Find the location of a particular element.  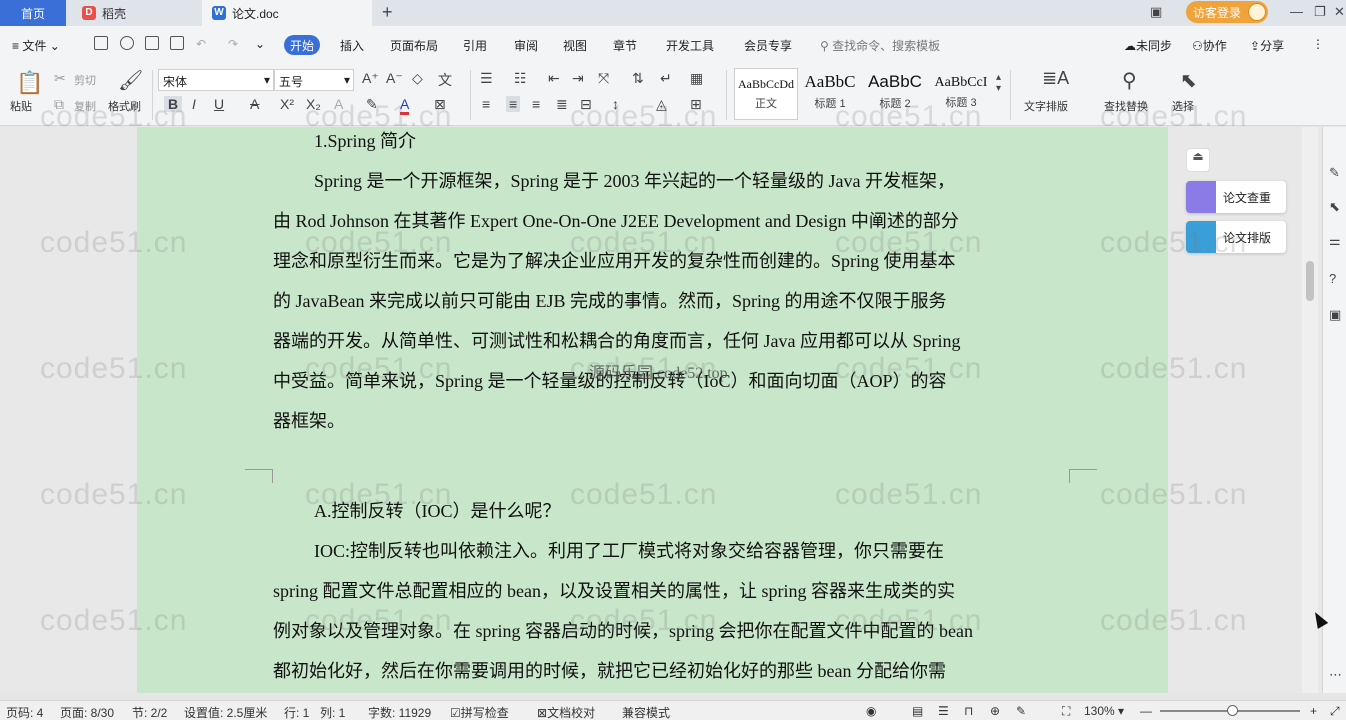

print-icon is located at coordinates (152, 43).